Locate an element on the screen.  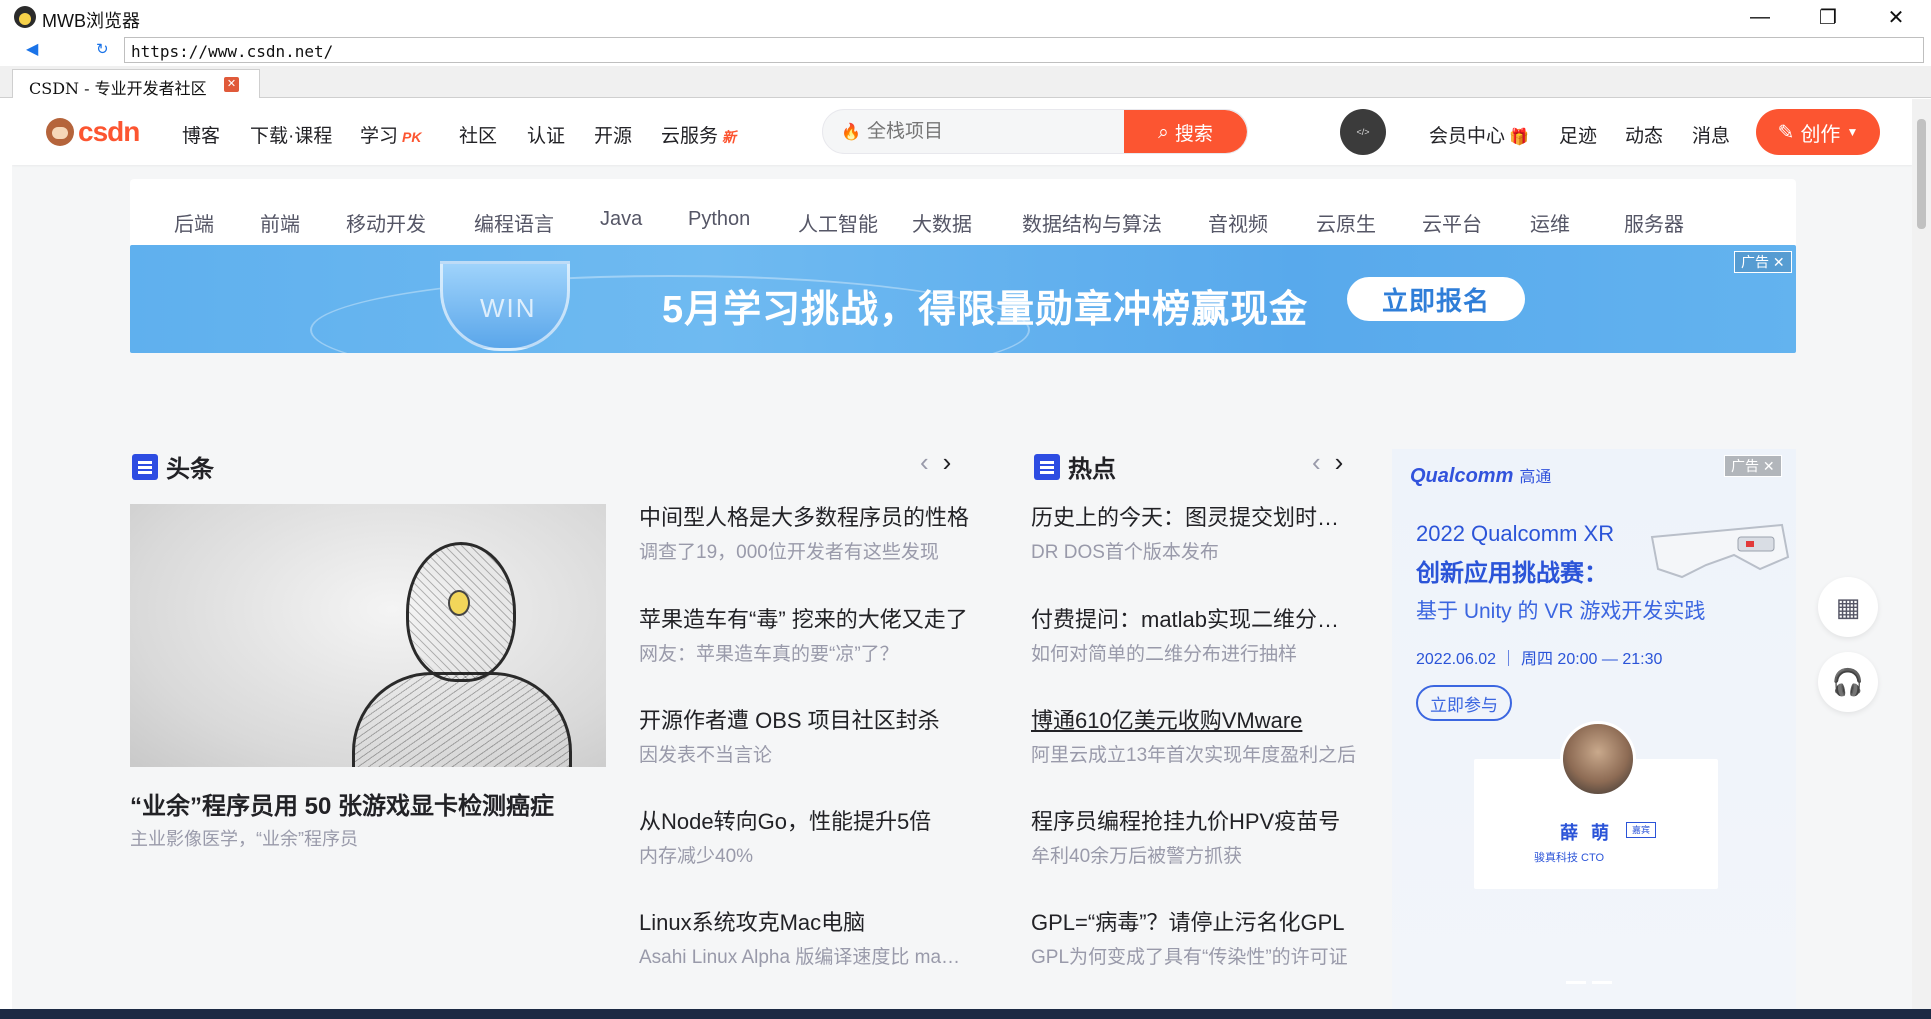
gift-icon: 🎁 is located at coordinates (1519, 137).